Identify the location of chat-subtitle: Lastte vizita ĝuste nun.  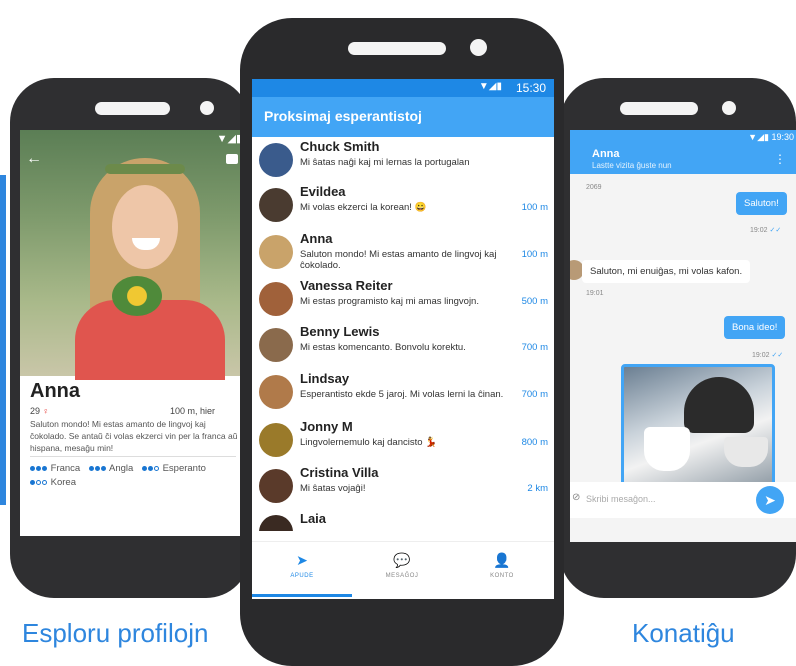
(632, 165).